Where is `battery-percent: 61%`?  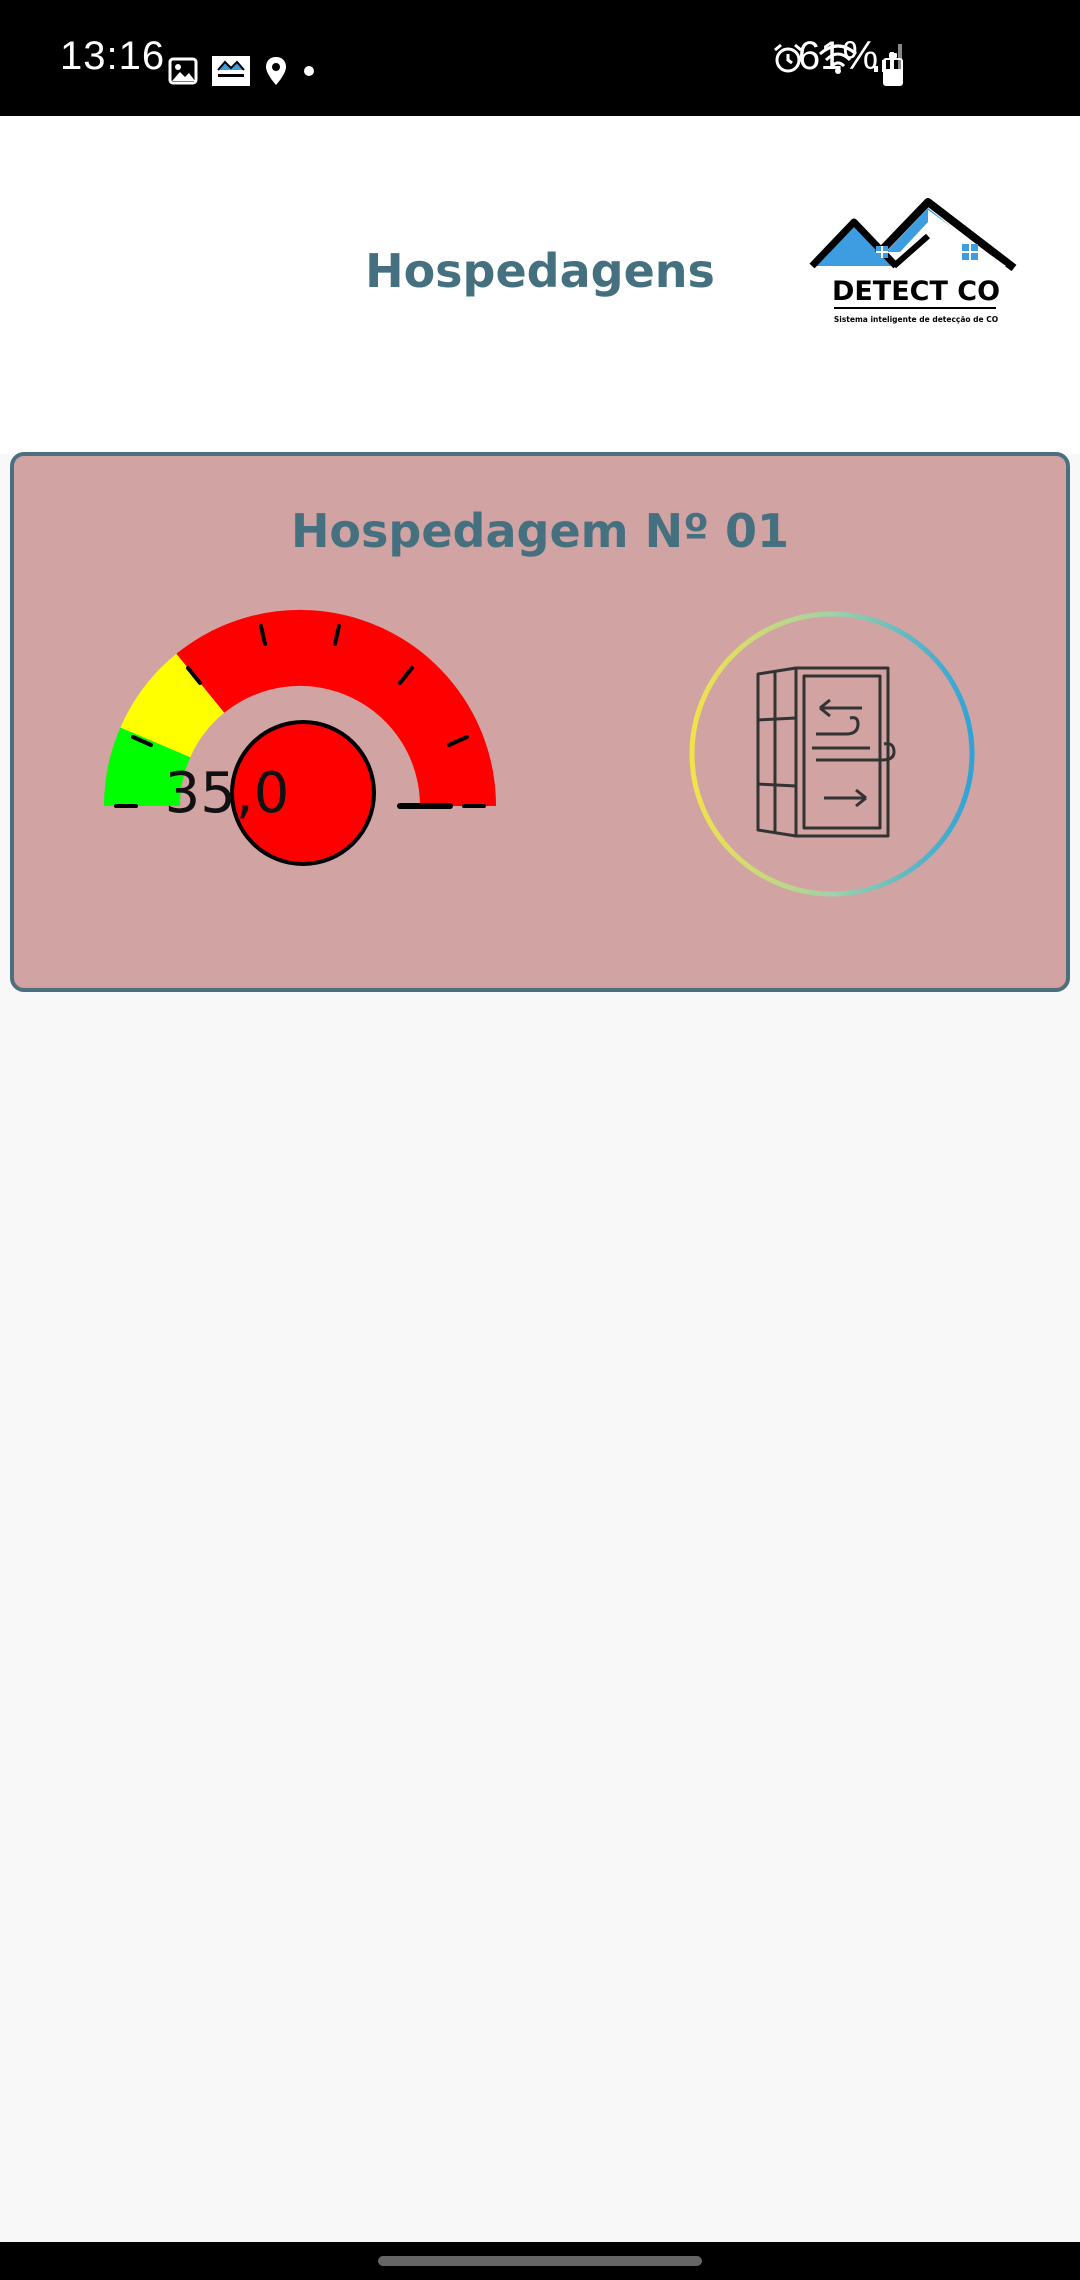
battery-percent: 61% is located at coordinates (838, 56).